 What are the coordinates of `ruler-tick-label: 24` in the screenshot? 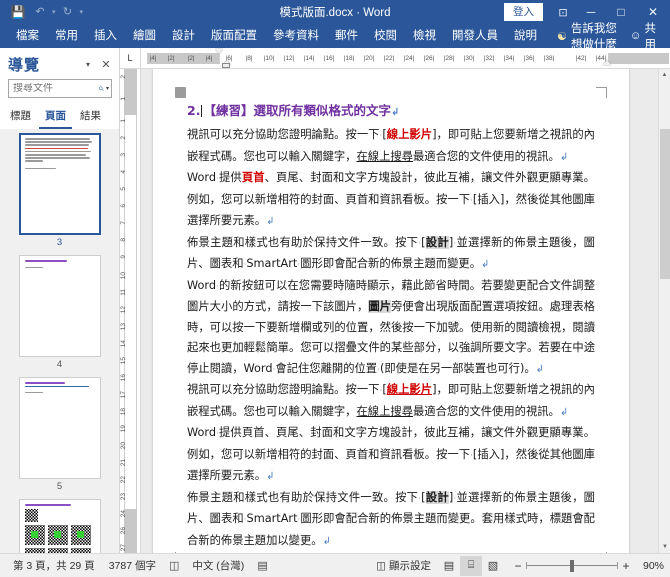 It's located at (123, 514).